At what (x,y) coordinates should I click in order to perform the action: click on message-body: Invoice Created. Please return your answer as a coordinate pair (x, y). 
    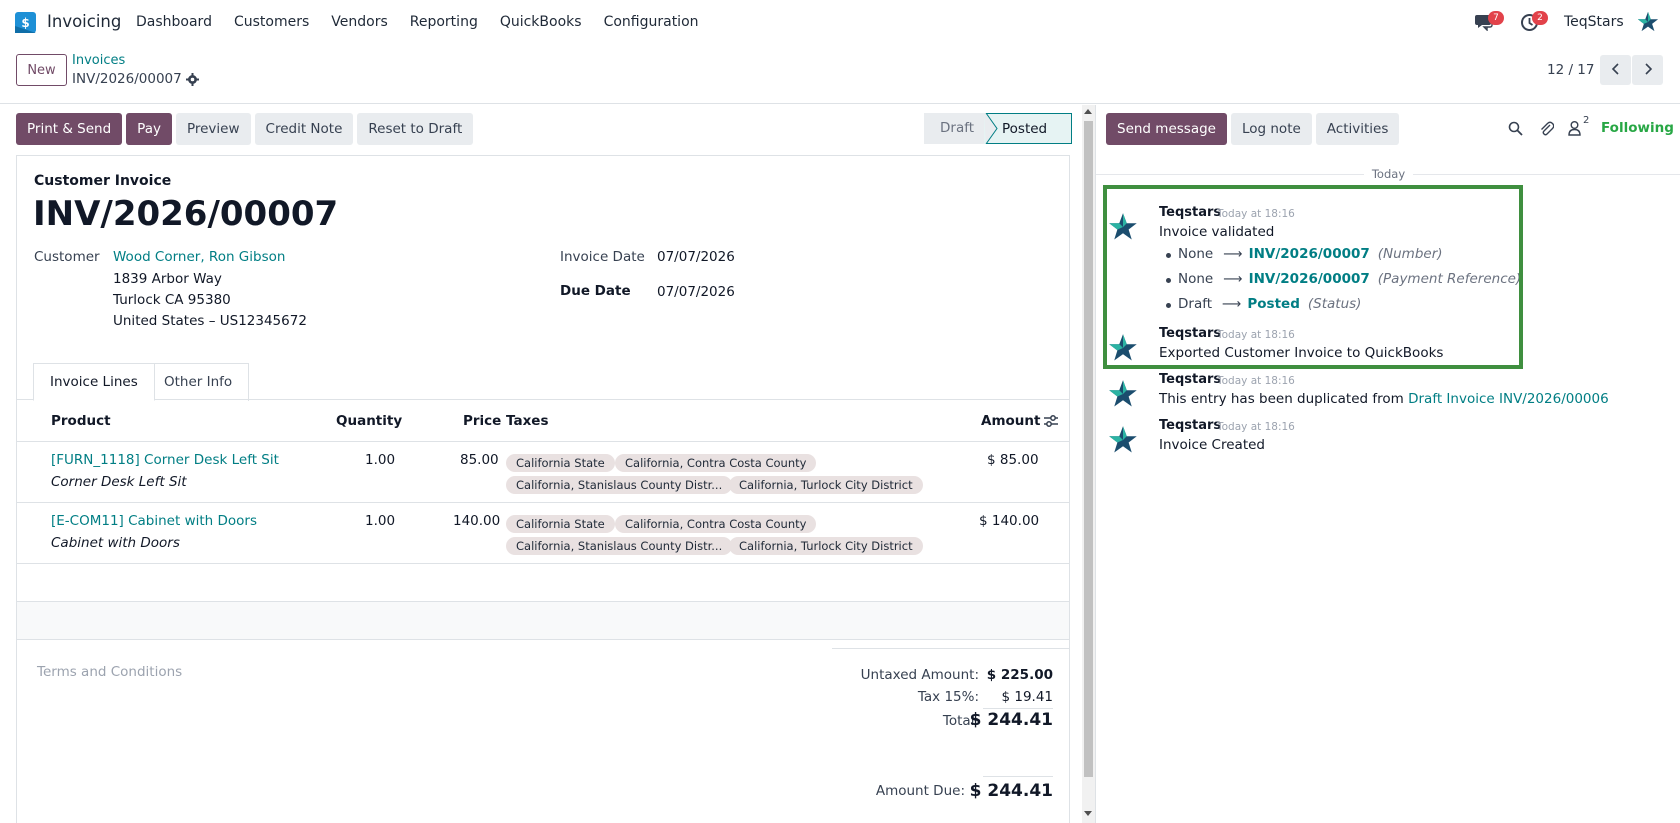
    Looking at the image, I should click on (1212, 445).